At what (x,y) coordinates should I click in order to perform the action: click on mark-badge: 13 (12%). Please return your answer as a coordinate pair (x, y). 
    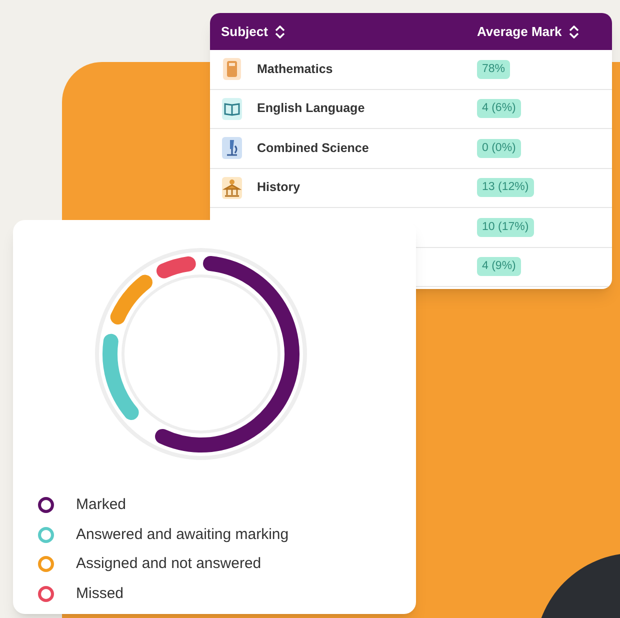
    Looking at the image, I should click on (505, 188).